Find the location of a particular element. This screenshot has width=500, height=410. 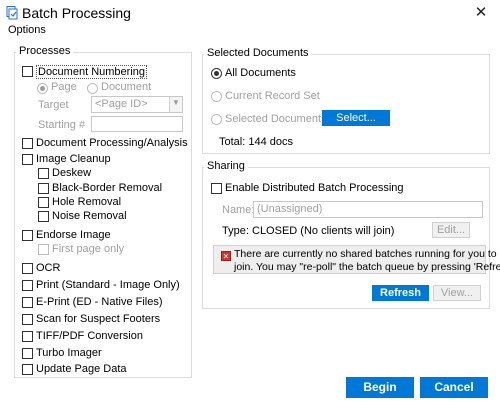

page-radio is located at coordinates (42, 88).